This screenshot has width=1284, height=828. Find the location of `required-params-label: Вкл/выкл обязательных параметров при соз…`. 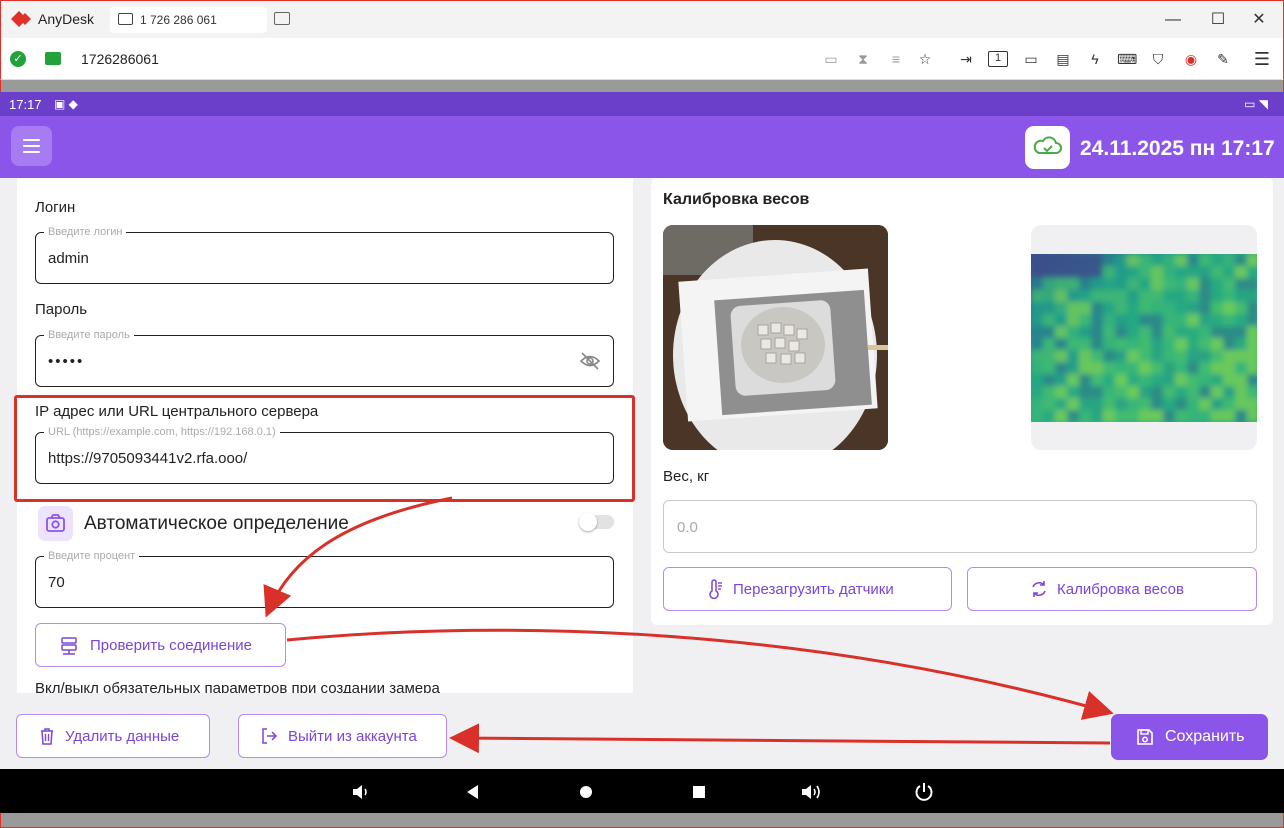

required-params-label: Вкл/выкл обязательных параметров при соз… is located at coordinates (237, 686).